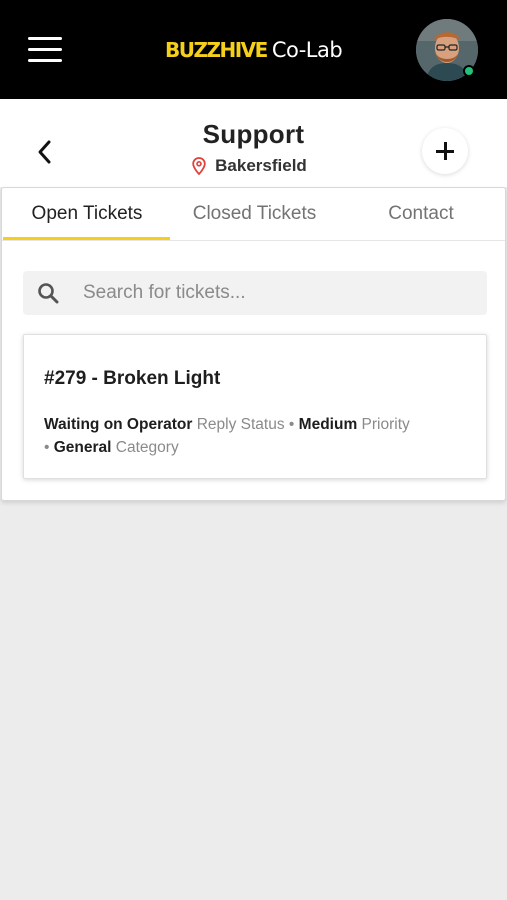  What do you see at coordinates (87, 214) in the screenshot?
I see `tab-open-tickets: Open Tickets` at bounding box center [87, 214].